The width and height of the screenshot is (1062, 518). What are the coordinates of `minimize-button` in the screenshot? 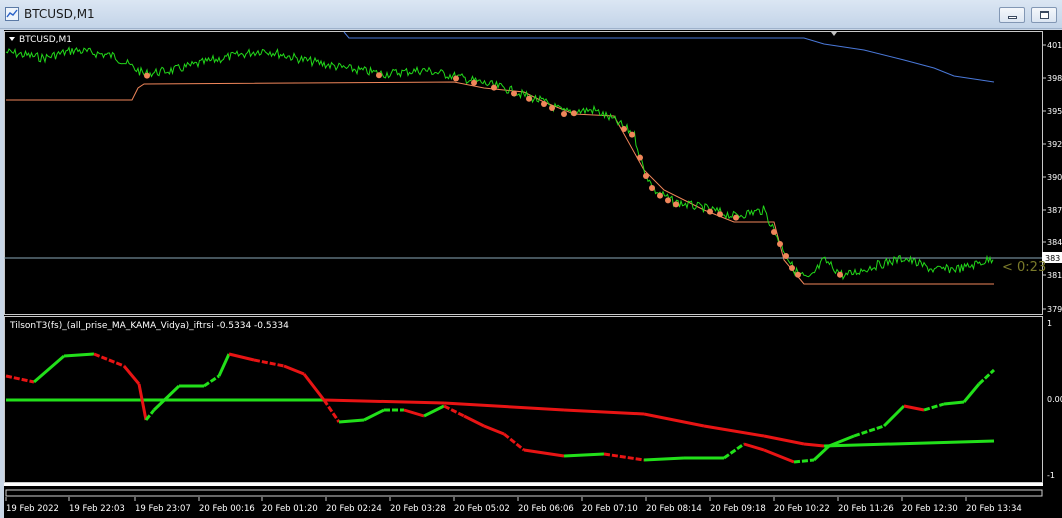 It's located at (1012, 15).